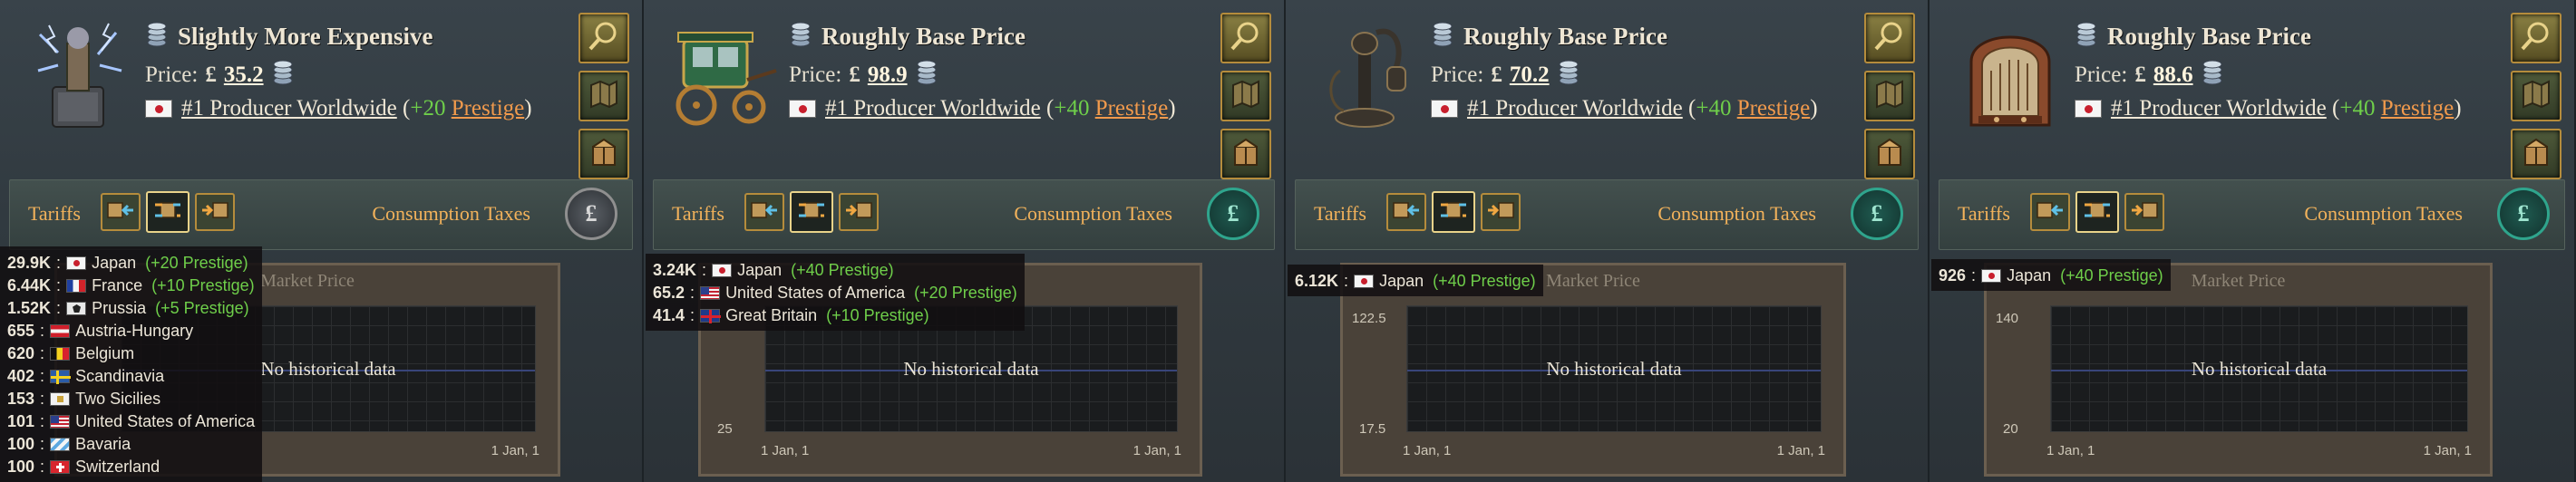 Image resolution: width=2576 pixels, height=482 pixels. Describe the element at coordinates (1340, 213) in the screenshot. I see `tariffs-label: Tariffs` at that location.